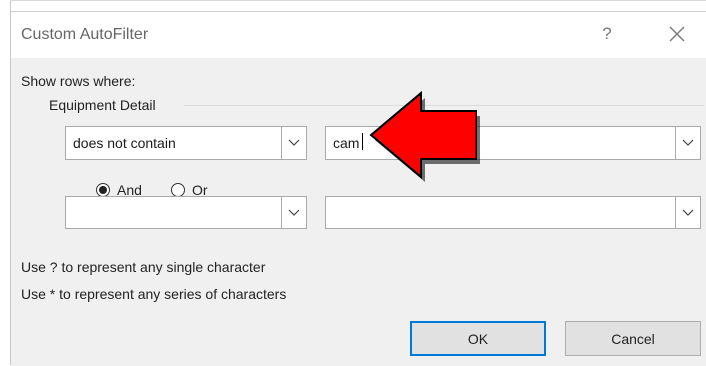 This screenshot has width=706, height=366. I want to click on condition2-value-dropdown, so click(687, 212).